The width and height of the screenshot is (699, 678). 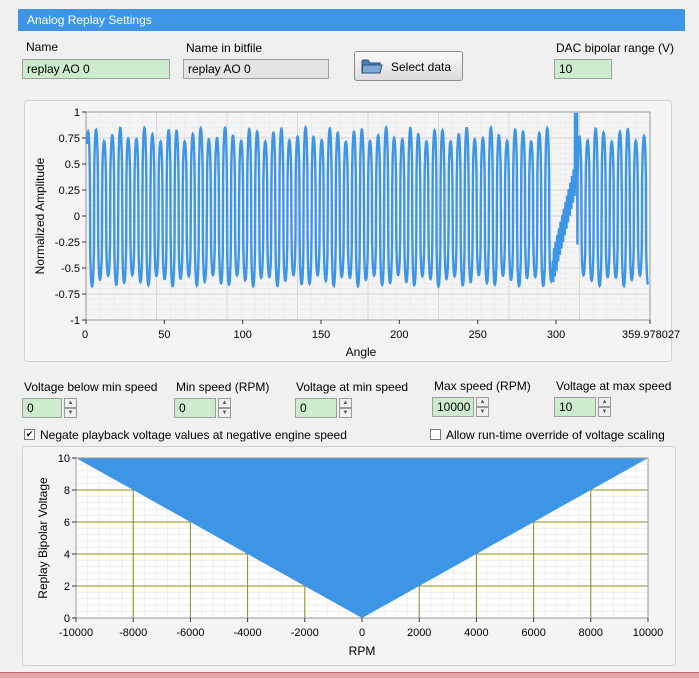 I want to click on scaling-x-tick-label: 8000, so click(x=591, y=633).